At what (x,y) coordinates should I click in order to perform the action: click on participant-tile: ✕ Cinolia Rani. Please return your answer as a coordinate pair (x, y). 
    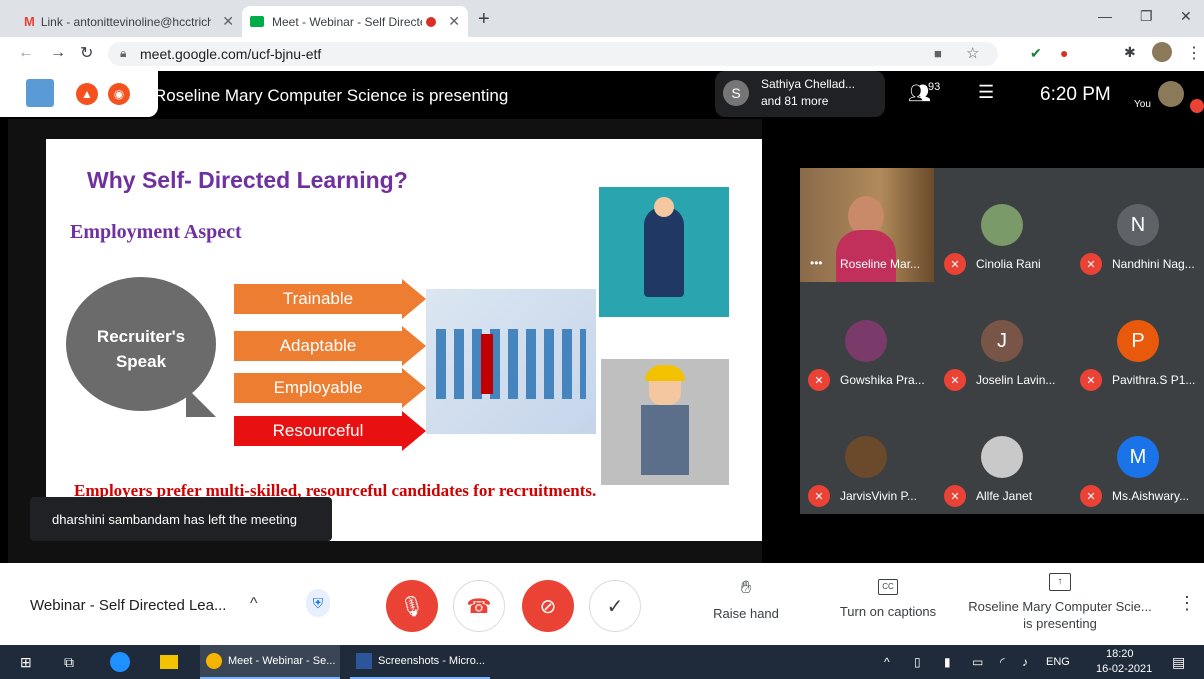
    Looking at the image, I should click on (1003, 225).